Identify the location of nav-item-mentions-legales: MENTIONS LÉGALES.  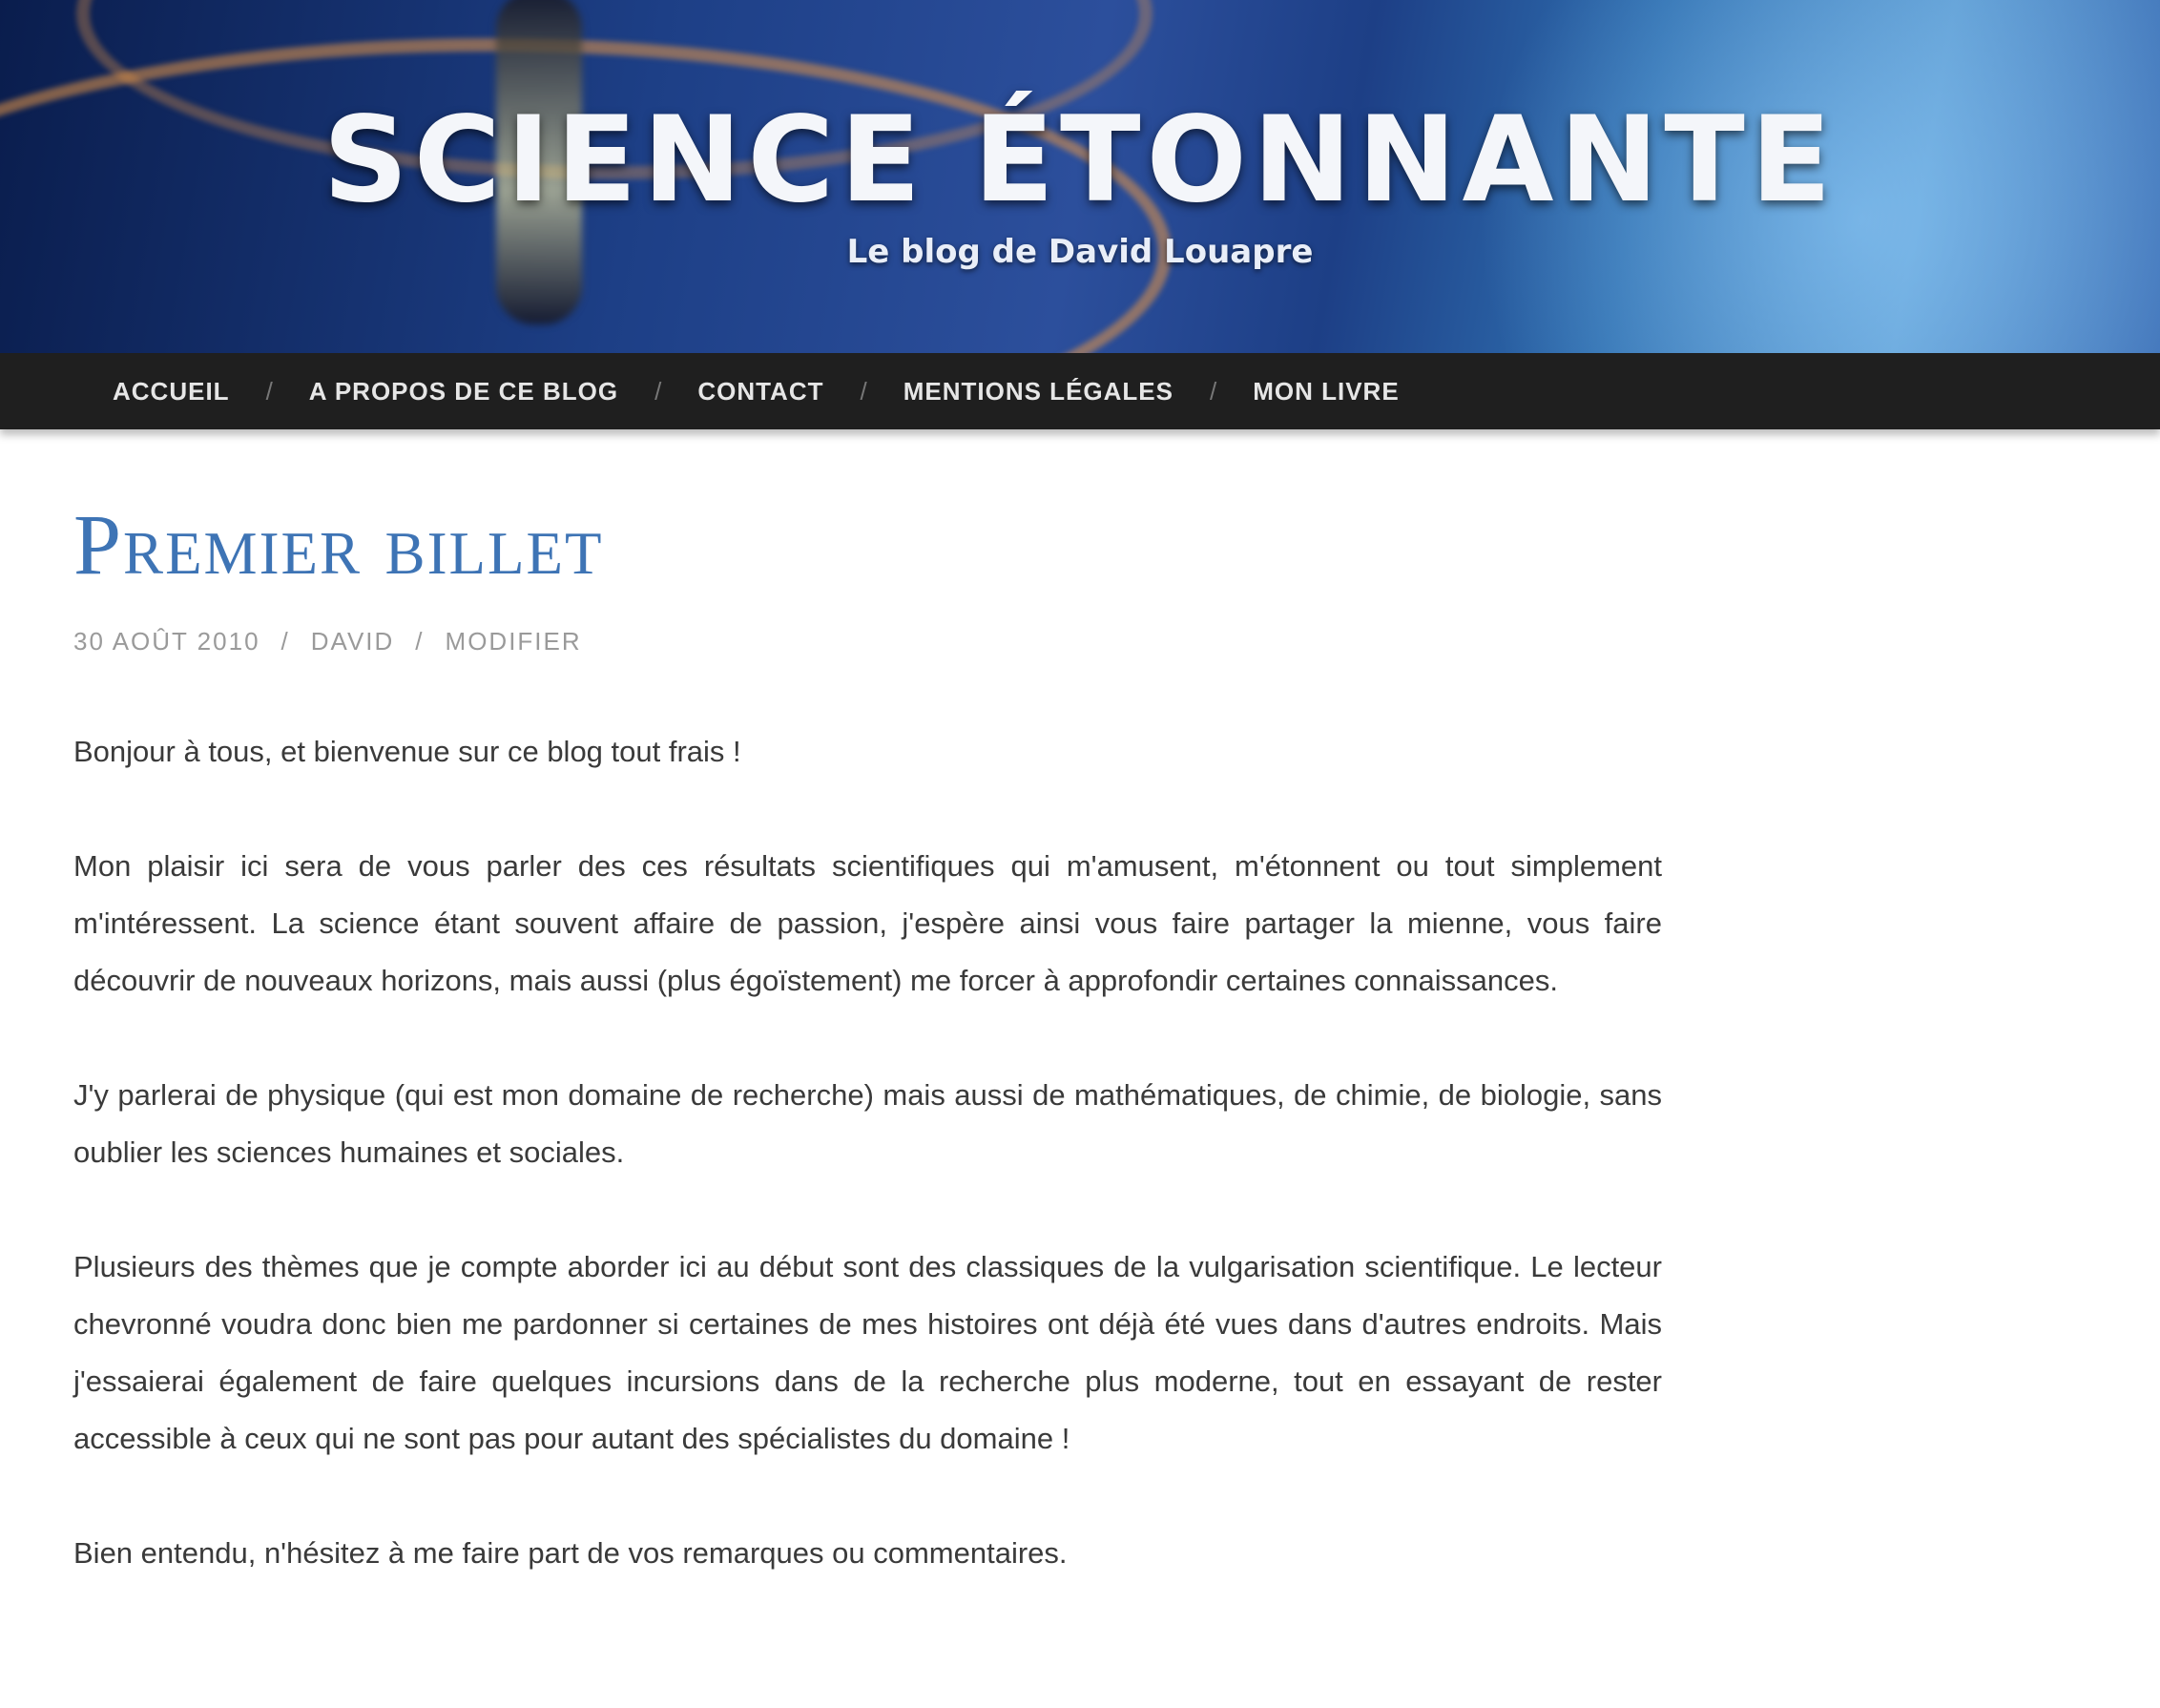
(1038, 391).